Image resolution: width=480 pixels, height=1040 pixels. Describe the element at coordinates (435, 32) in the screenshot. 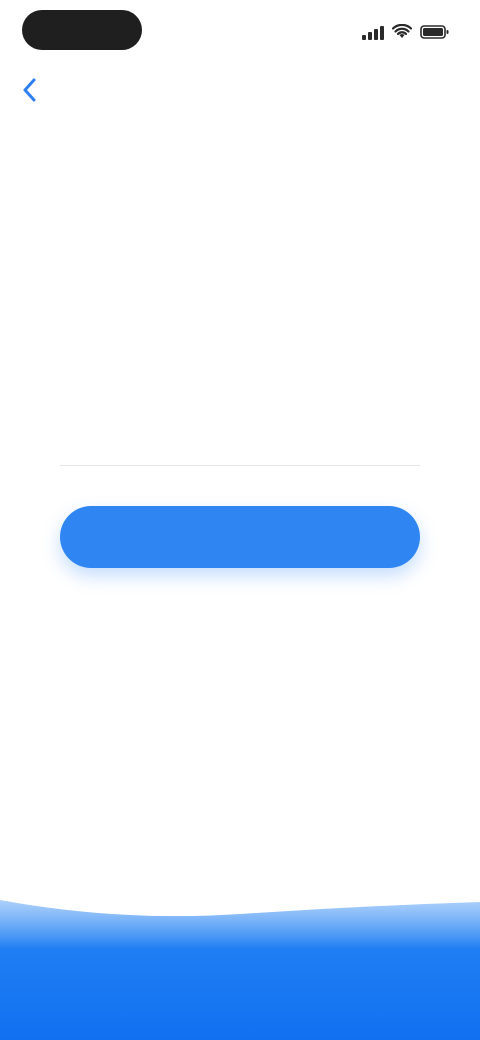

I see `battery-icon` at that location.